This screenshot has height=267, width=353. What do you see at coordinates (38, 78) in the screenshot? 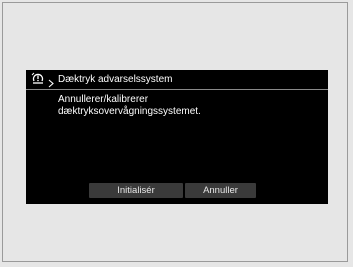
I see `tire-pressure-icon` at bounding box center [38, 78].